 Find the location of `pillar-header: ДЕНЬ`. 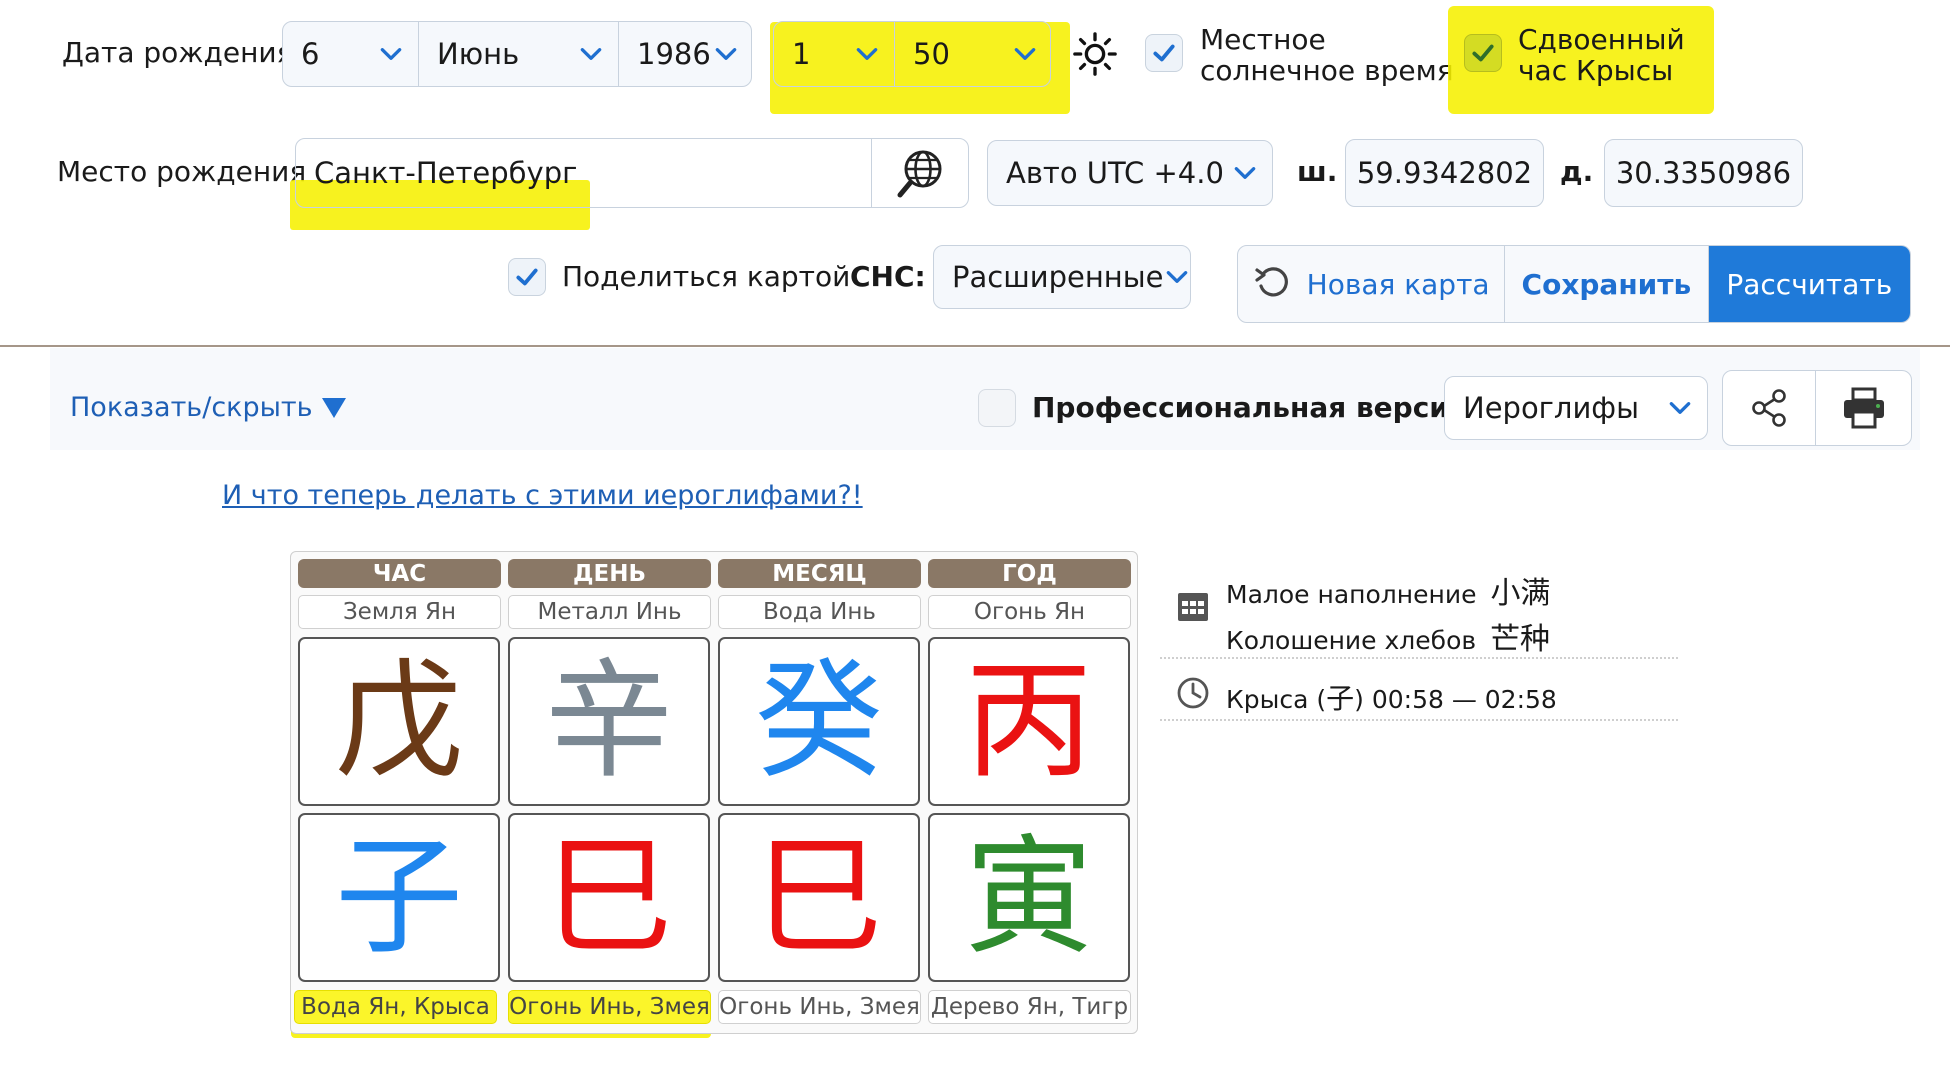

pillar-header: ДЕНЬ is located at coordinates (609, 573).